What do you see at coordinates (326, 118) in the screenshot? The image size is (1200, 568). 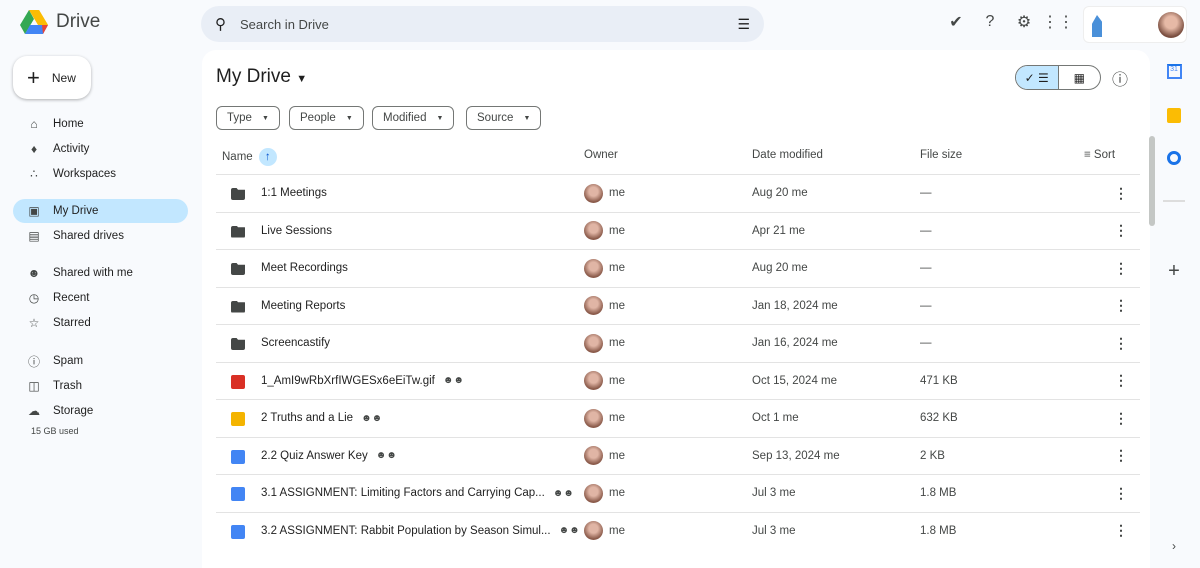 I see `filter-people: People ▼` at bounding box center [326, 118].